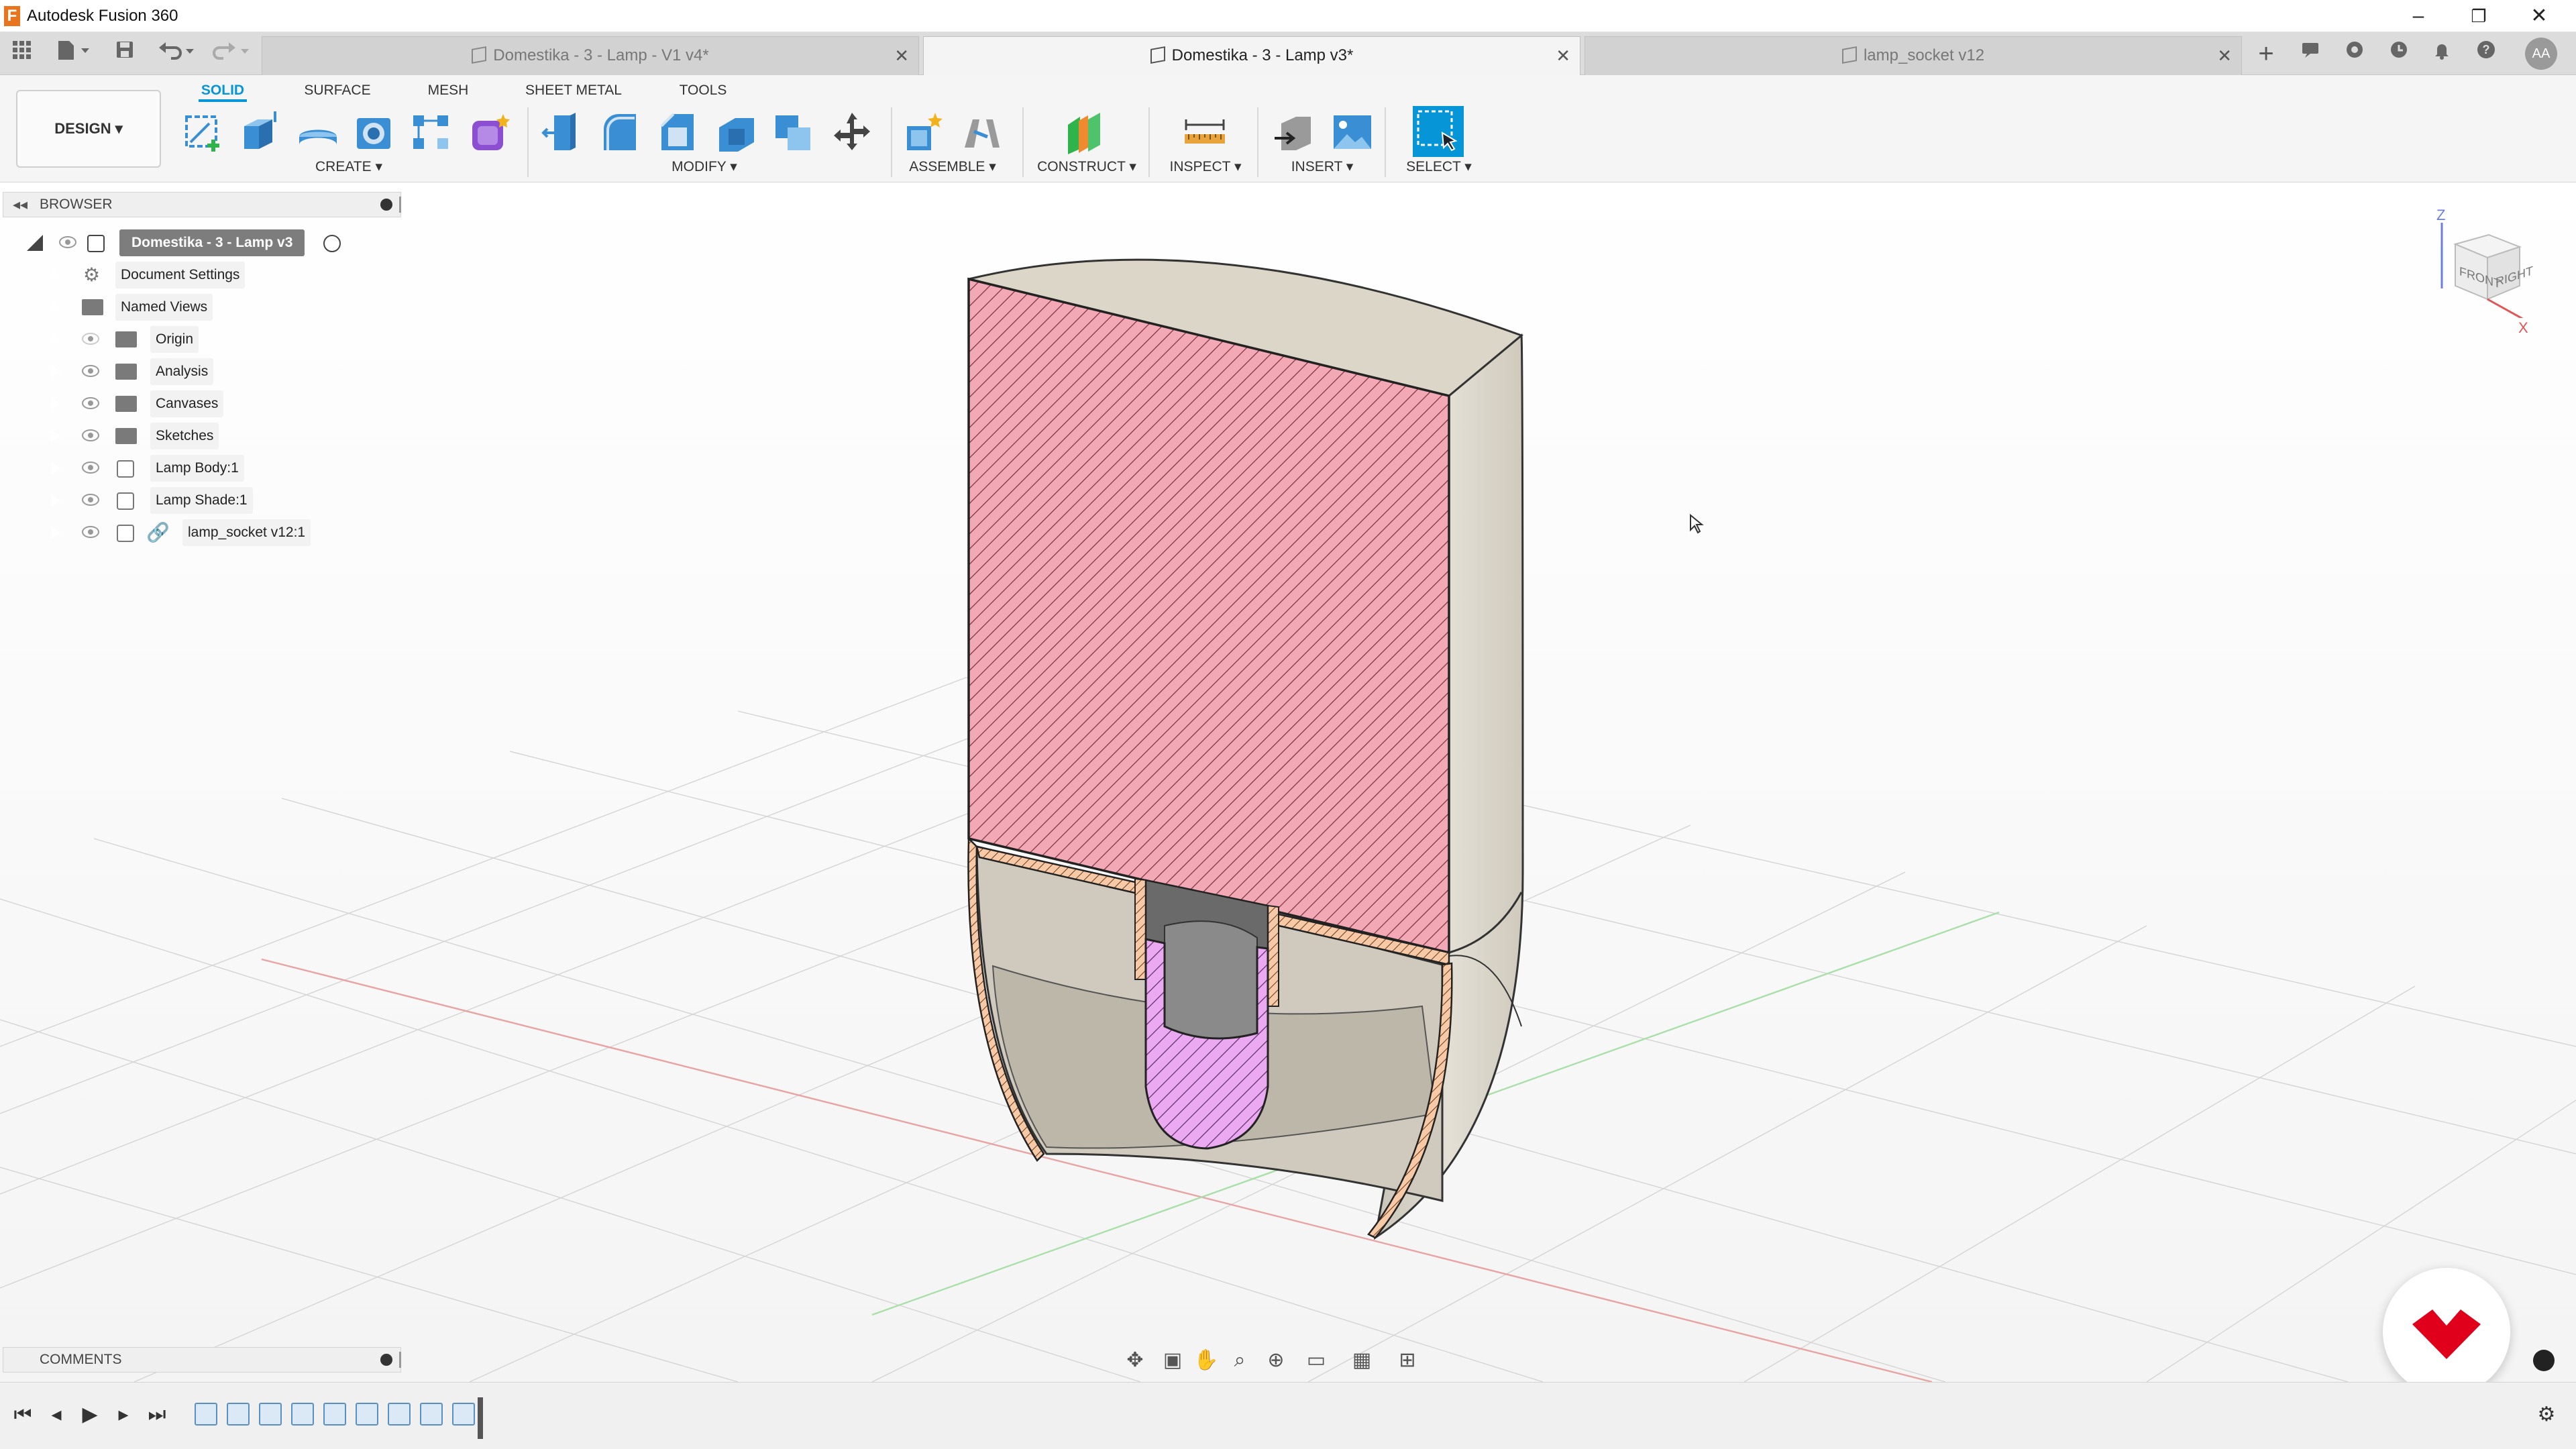  I want to click on assemble-menu: ASSEMBLE ▾, so click(953, 166).